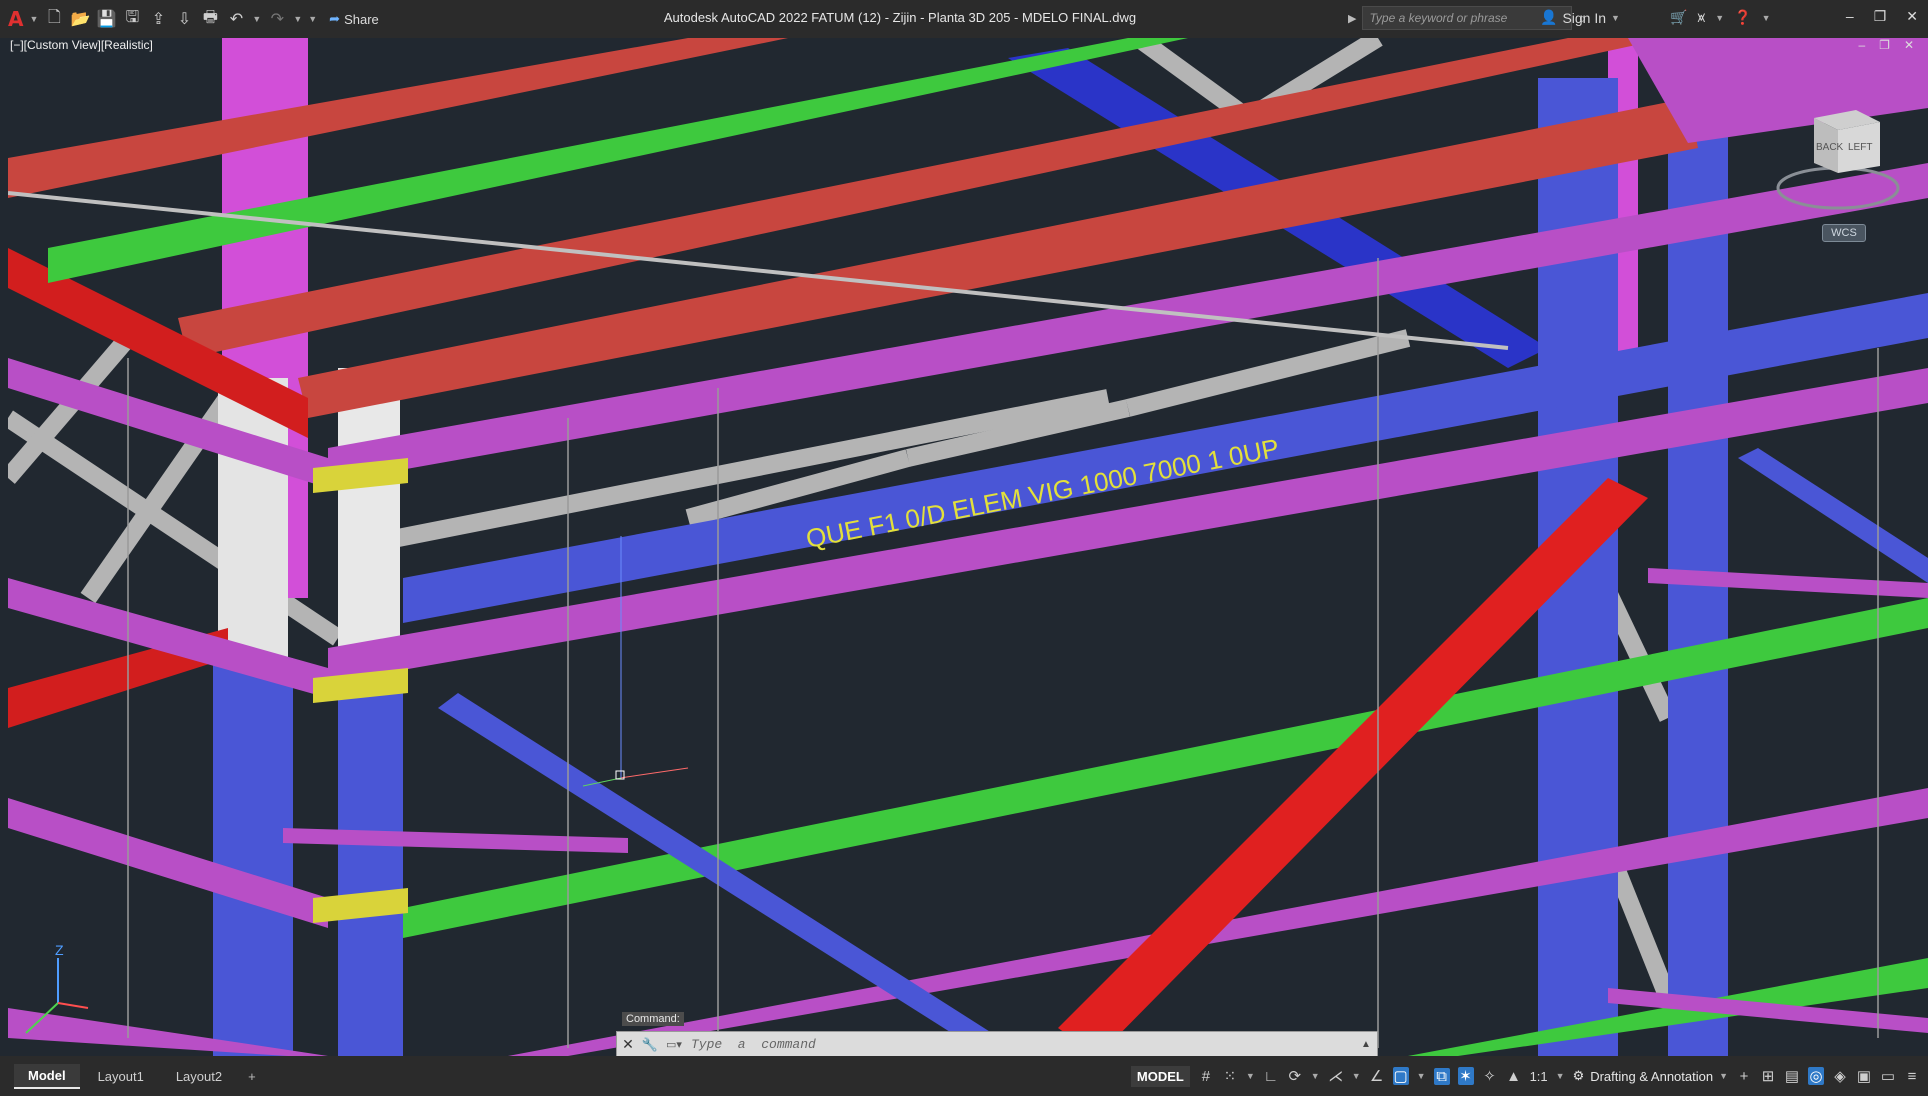 Image resolution: width=1928 pixels, height=1096 pixels. What do you see at coordinates (312, 19) in the screenshot?
I see `customize-toolbar-icon: ▼` at bounding box center [312, 19].